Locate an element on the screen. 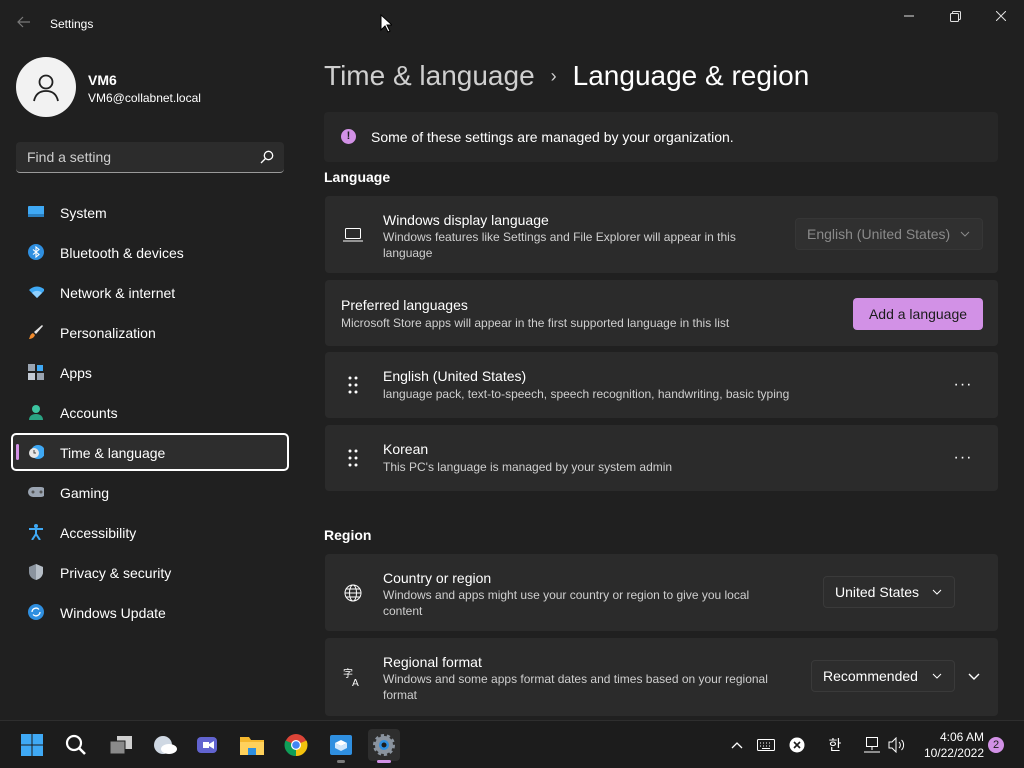 Image resolution: width=1024 pixels, height=768 pixels. task-view-button is located at coordinates (121, 745).